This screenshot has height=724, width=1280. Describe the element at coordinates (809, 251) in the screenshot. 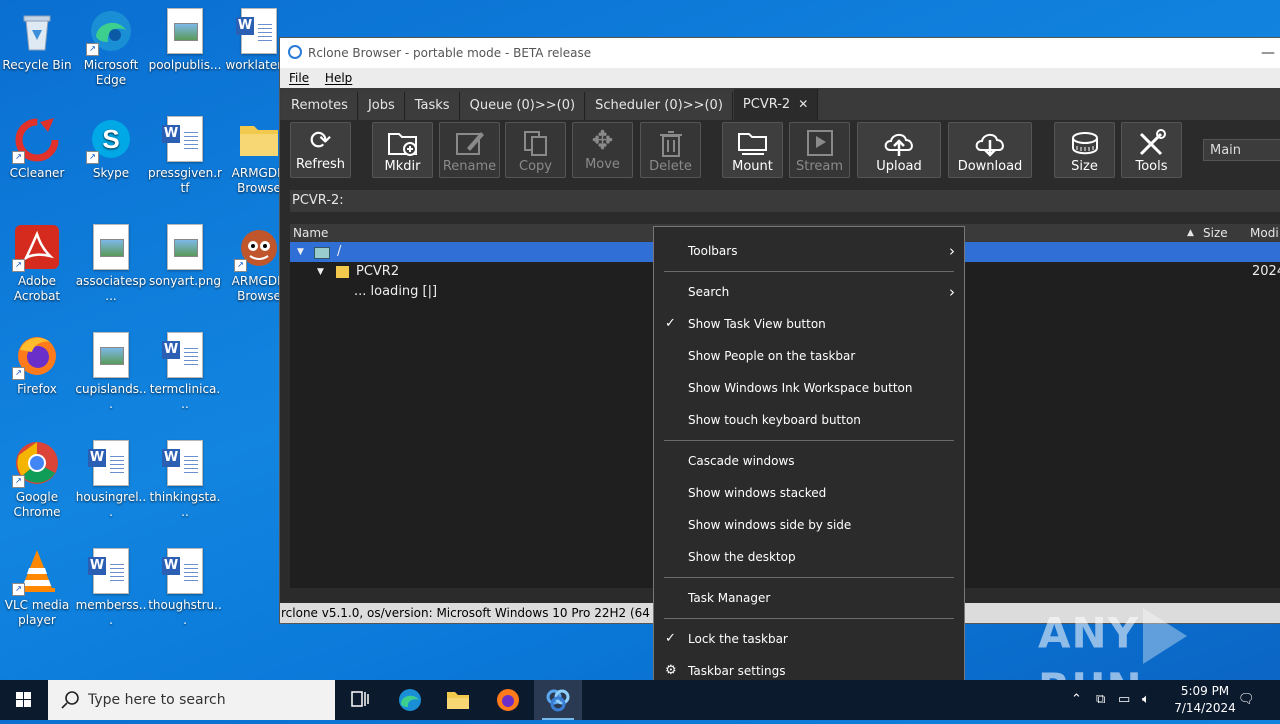

I see `menu-item-toolbars: Toolbars ›` at that location.